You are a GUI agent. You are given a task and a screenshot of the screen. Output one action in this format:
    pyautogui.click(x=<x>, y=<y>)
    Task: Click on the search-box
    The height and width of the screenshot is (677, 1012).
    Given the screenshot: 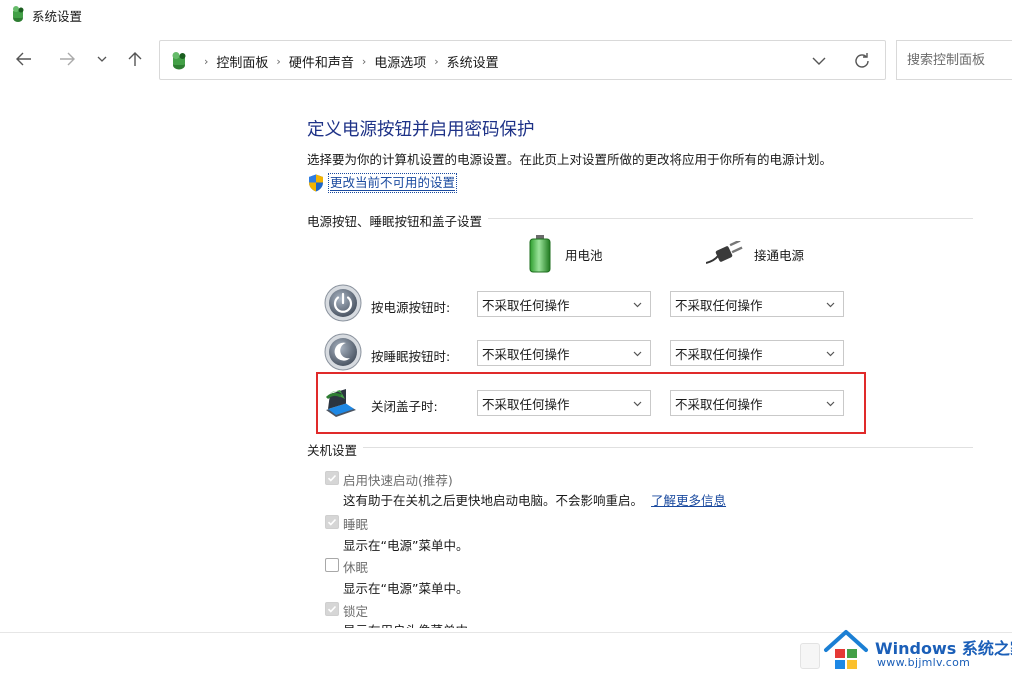 What is the action you would take?
    pyautogui.click(x=954, y=60)
    